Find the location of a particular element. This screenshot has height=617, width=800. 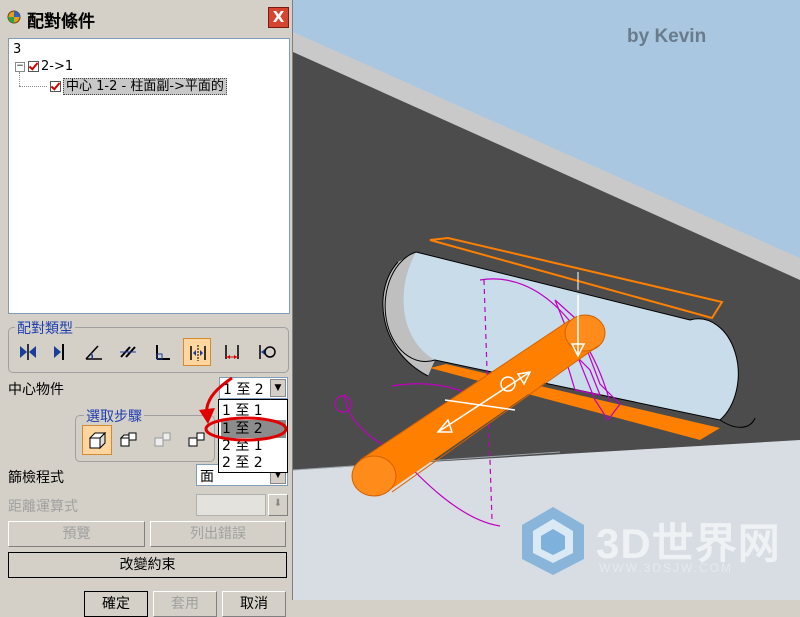

filter-value: 面 is located at coordinates (207, 477).